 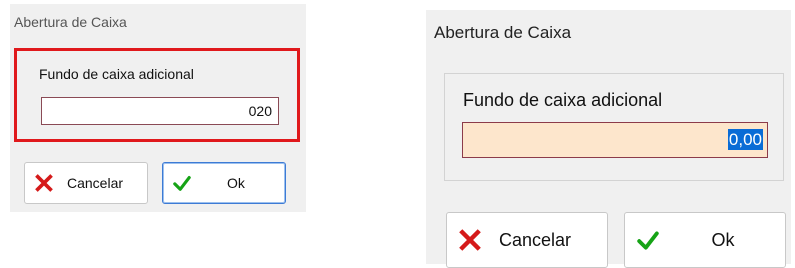 What do you see at coordinates (745, 139) in the screenshot?
I see `fundo-value-selected: 0,00` at bounding box center [745, 139].